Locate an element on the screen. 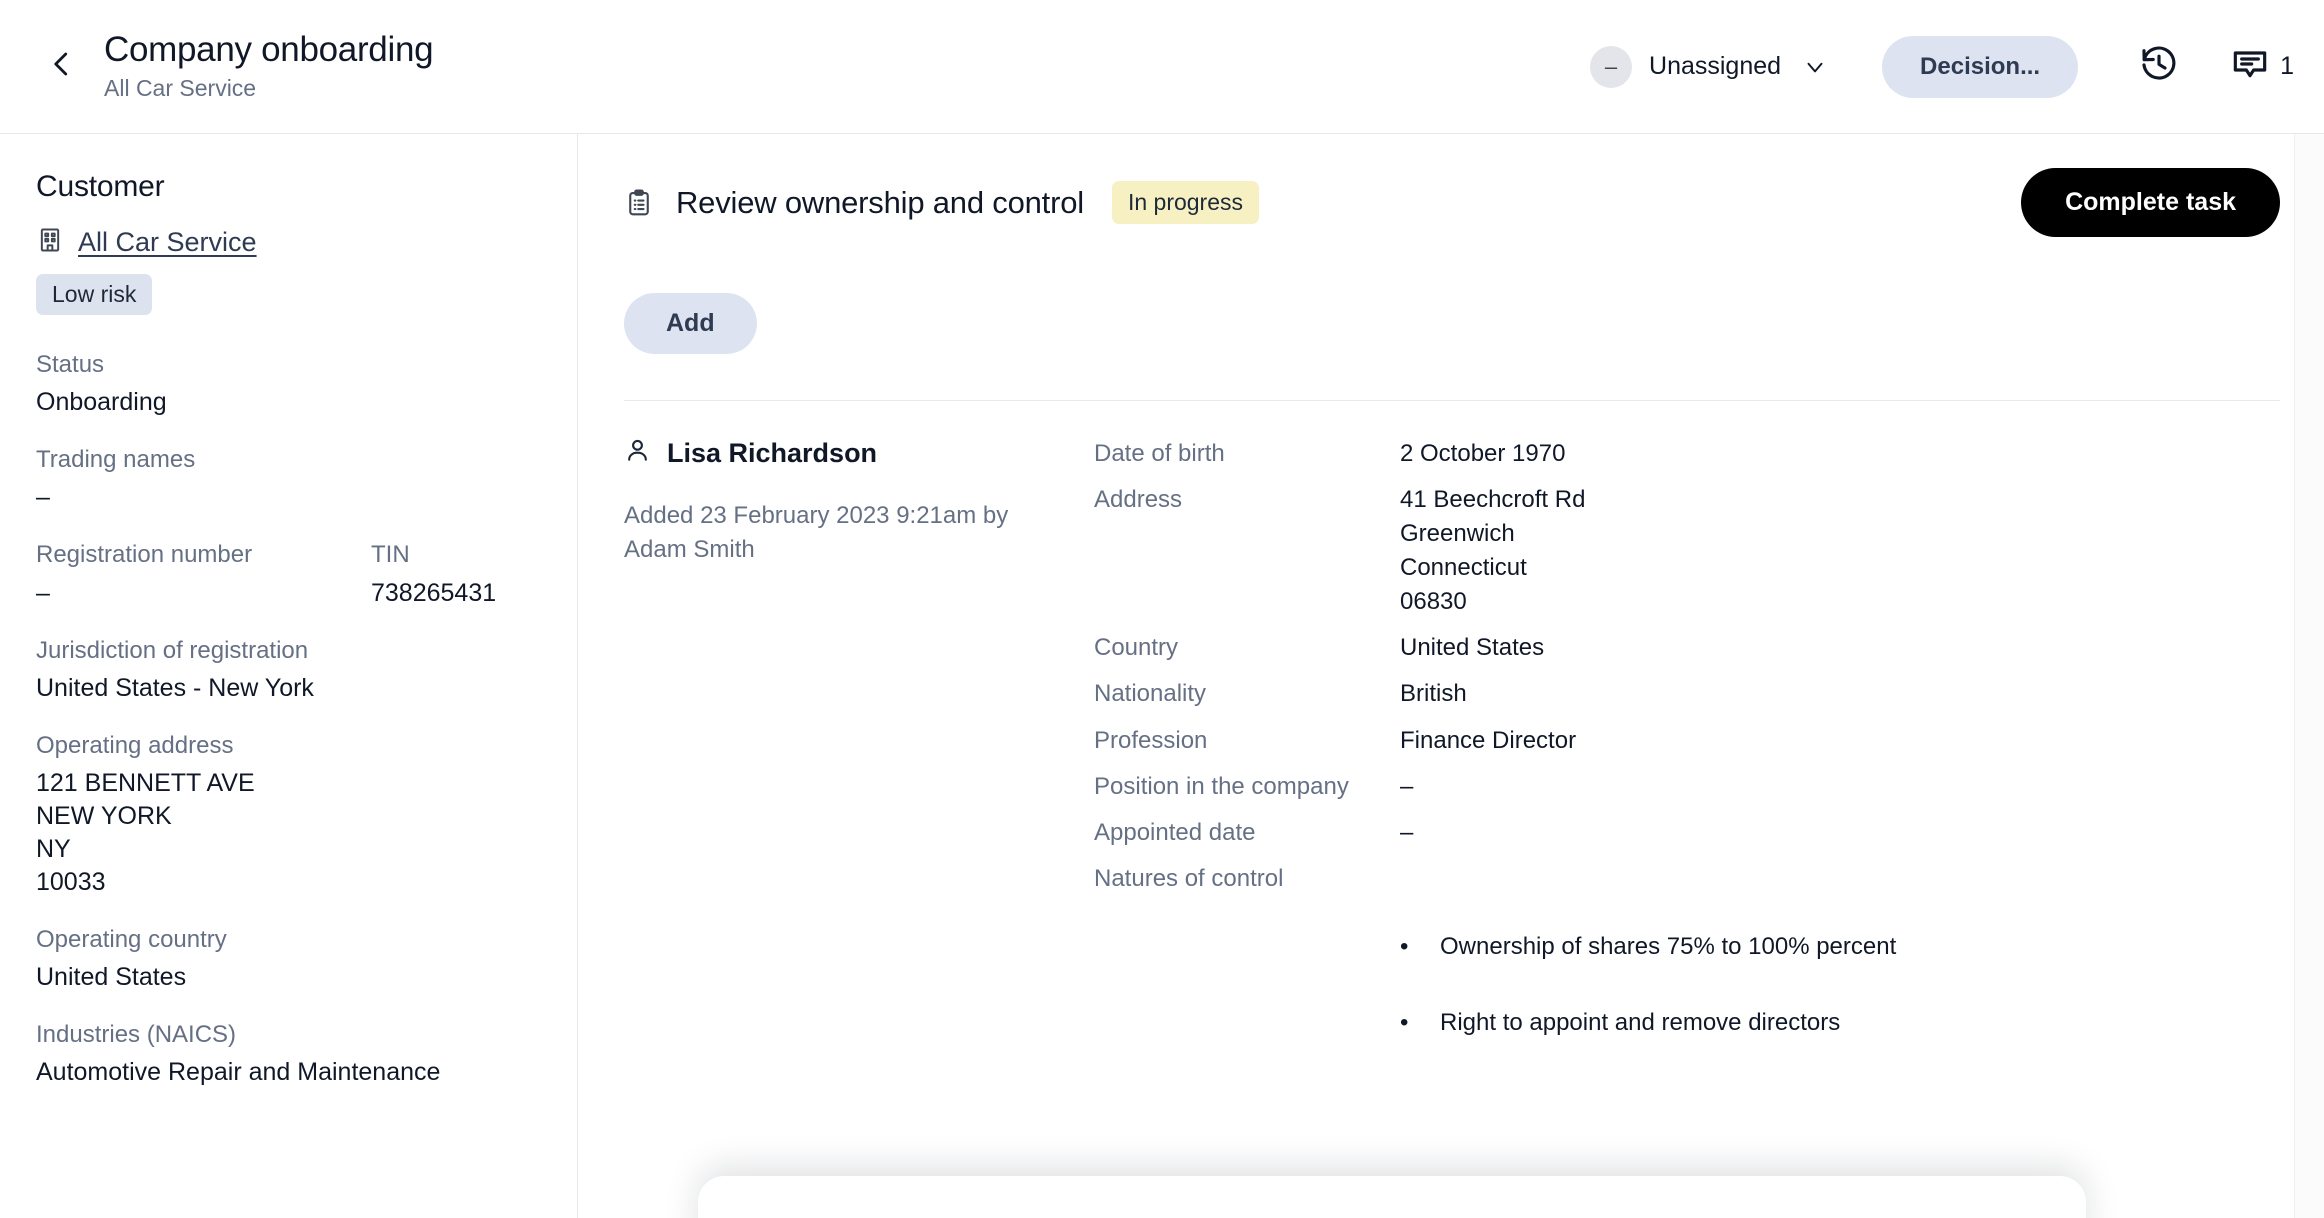  field-label: Status is located at coordinates (70, 364).